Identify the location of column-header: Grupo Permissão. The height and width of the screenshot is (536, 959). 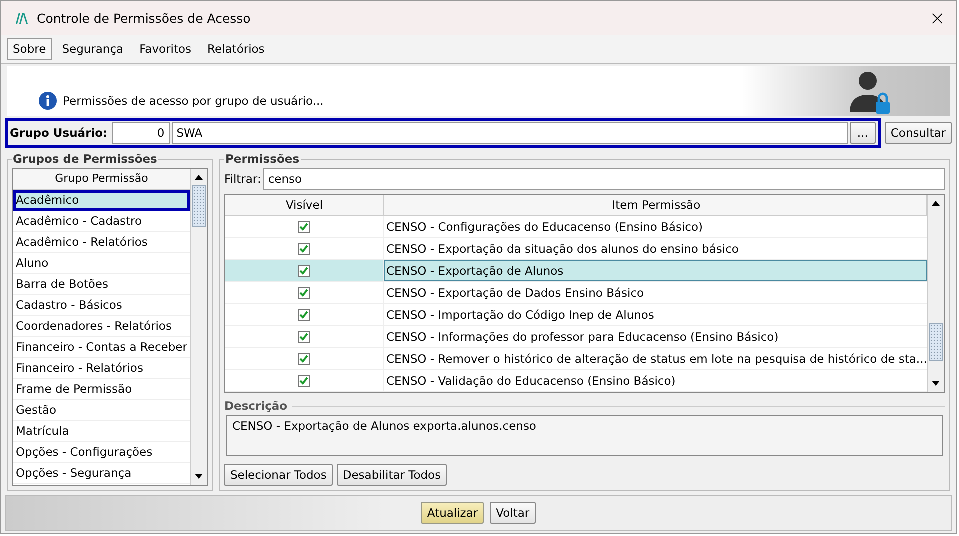
(101, 179).